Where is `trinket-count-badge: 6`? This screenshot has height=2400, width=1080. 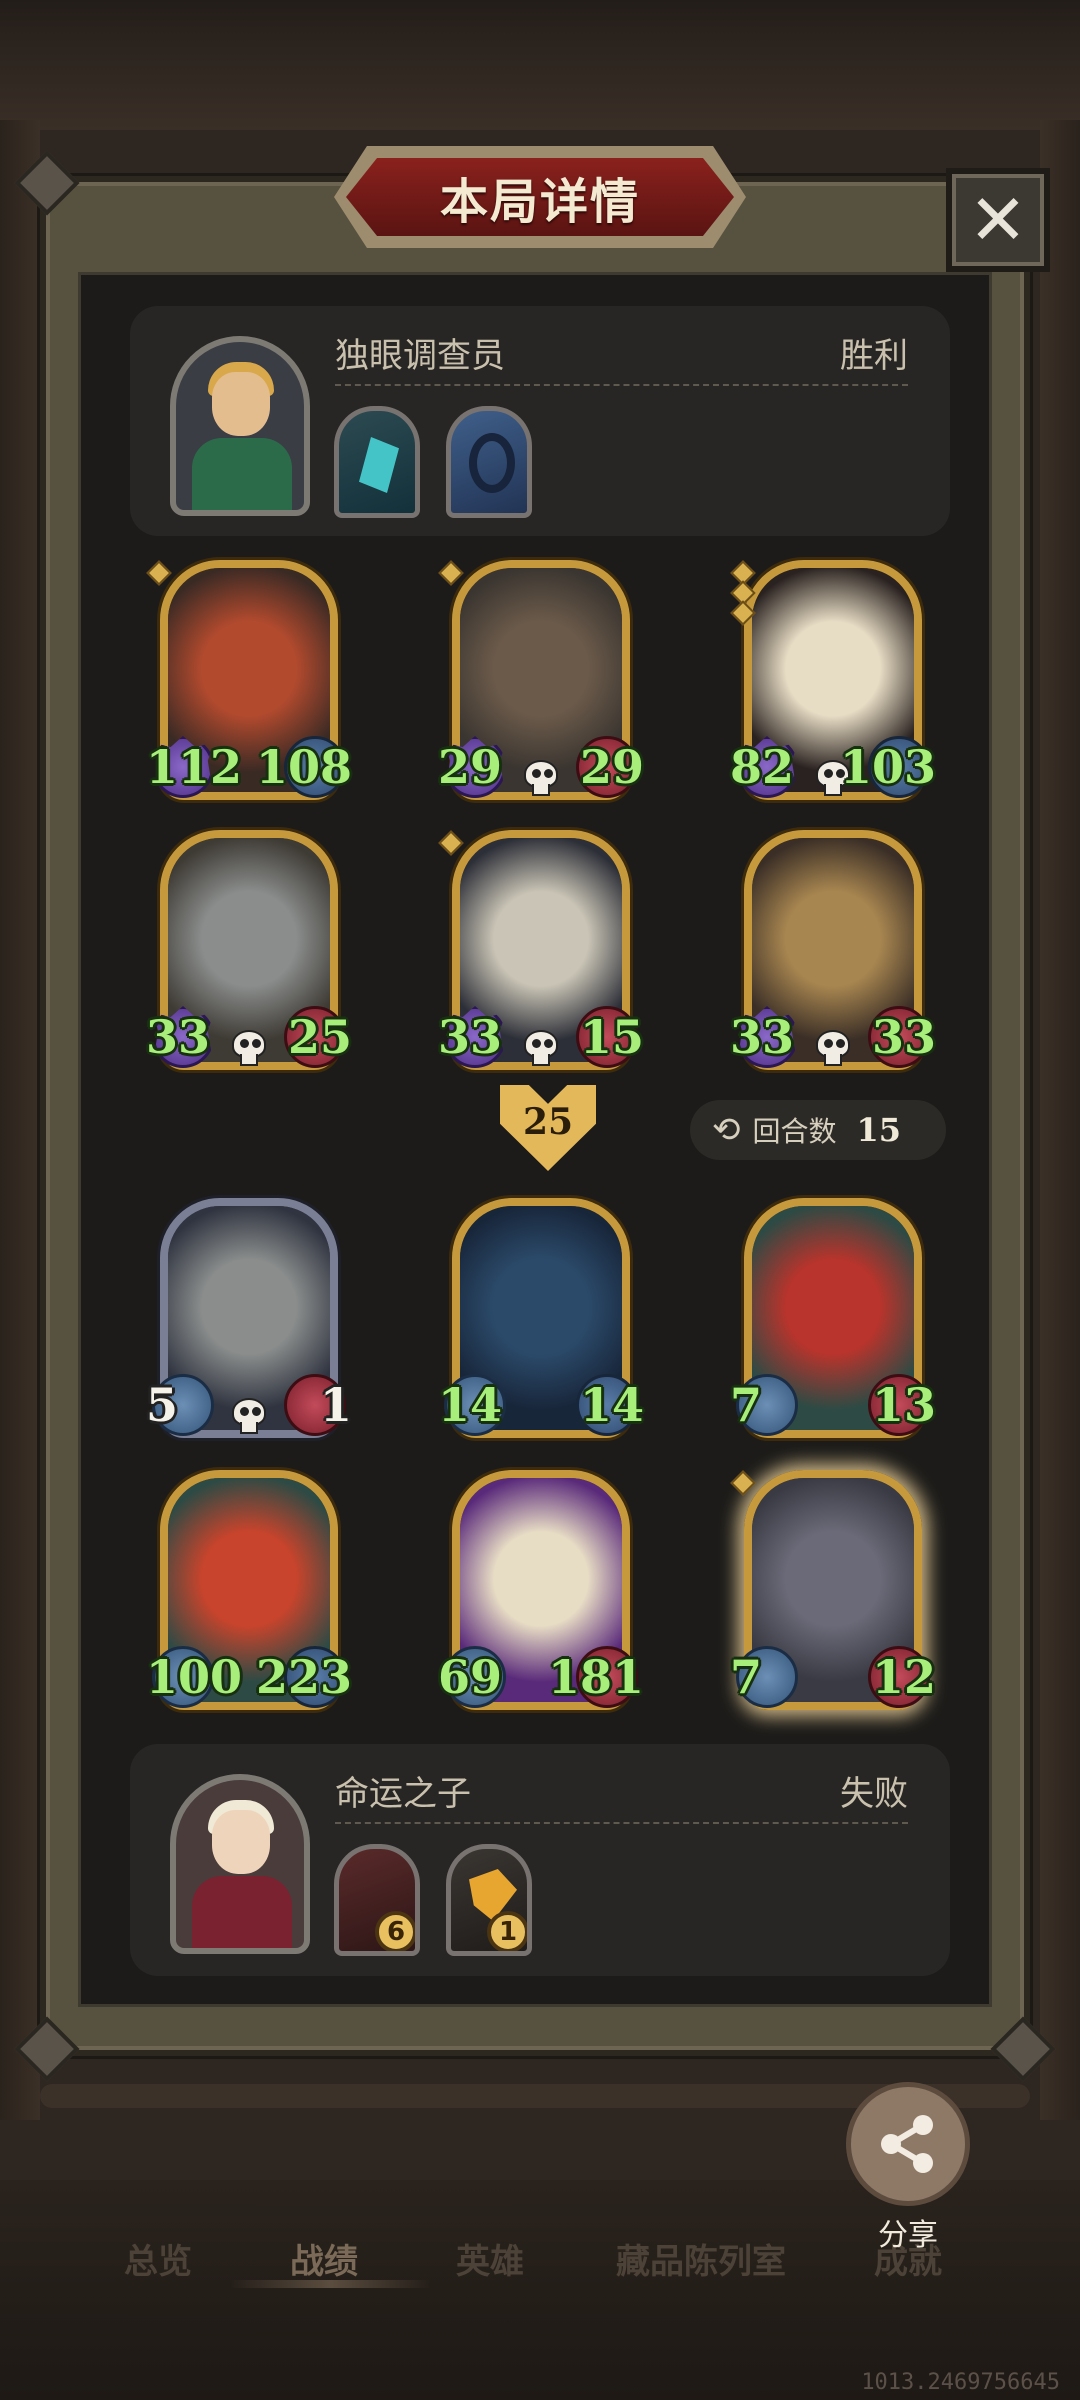
trinket-count-badge: 6 is located at coordinates (395, 1931).